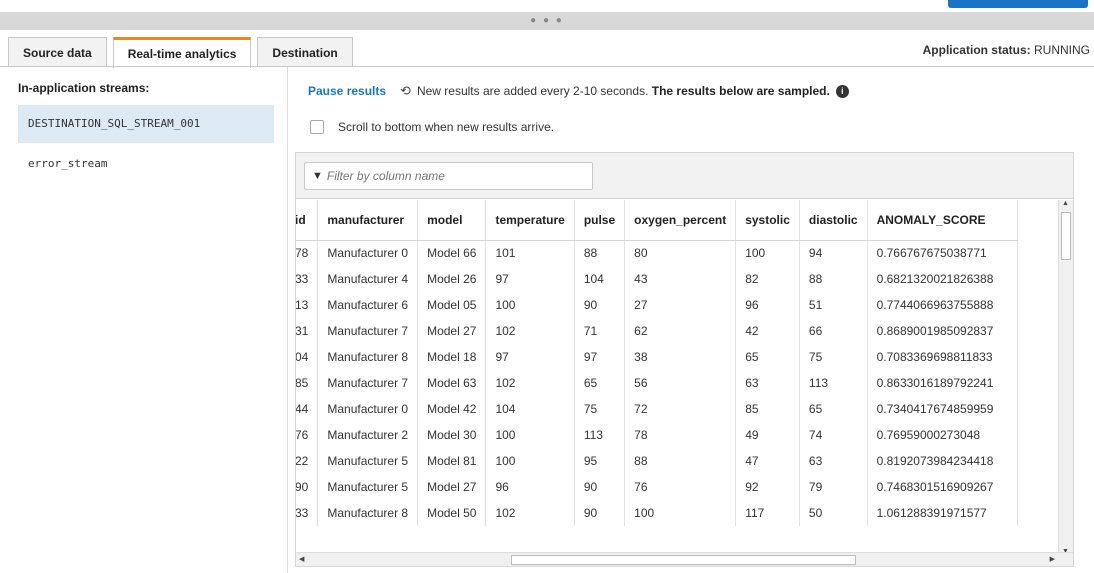 The image size is (1094, 573). What do you see at coordinates (942, 461) in the screenshot?
I see `table-cell-anomaly-score: 0.8192073984234418` at bounding box center [942, 461].